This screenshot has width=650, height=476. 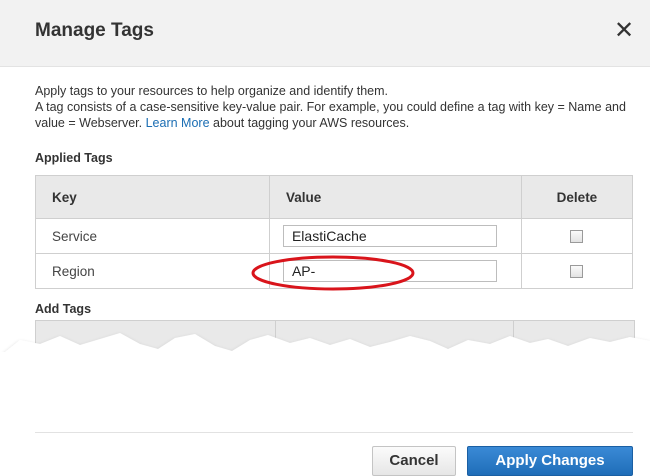 I want to click on apply-changes-button: Apply Changes, so click(x=550, y=461).